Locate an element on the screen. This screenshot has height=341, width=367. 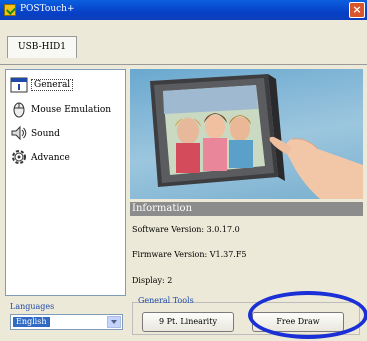
free-draw-button: Free Draw is located at coordinates (298, 322).